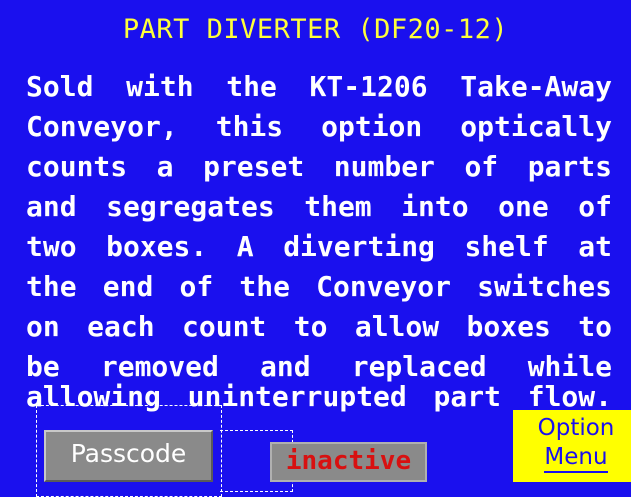 Image resolution: width=631 pixels, height=497 pixels. Describe the element at coordinates (319, 166) in the screenshot. I see `description-line-3: counts a preset number of parts` at that location.